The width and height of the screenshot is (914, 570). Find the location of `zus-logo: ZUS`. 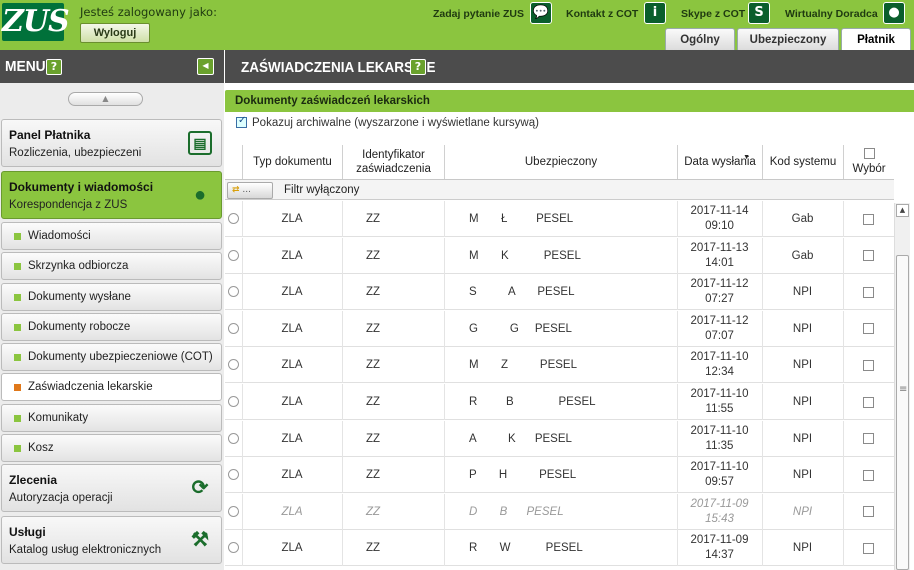

zus-logo: ZUS is located at coordinates (36, 22).